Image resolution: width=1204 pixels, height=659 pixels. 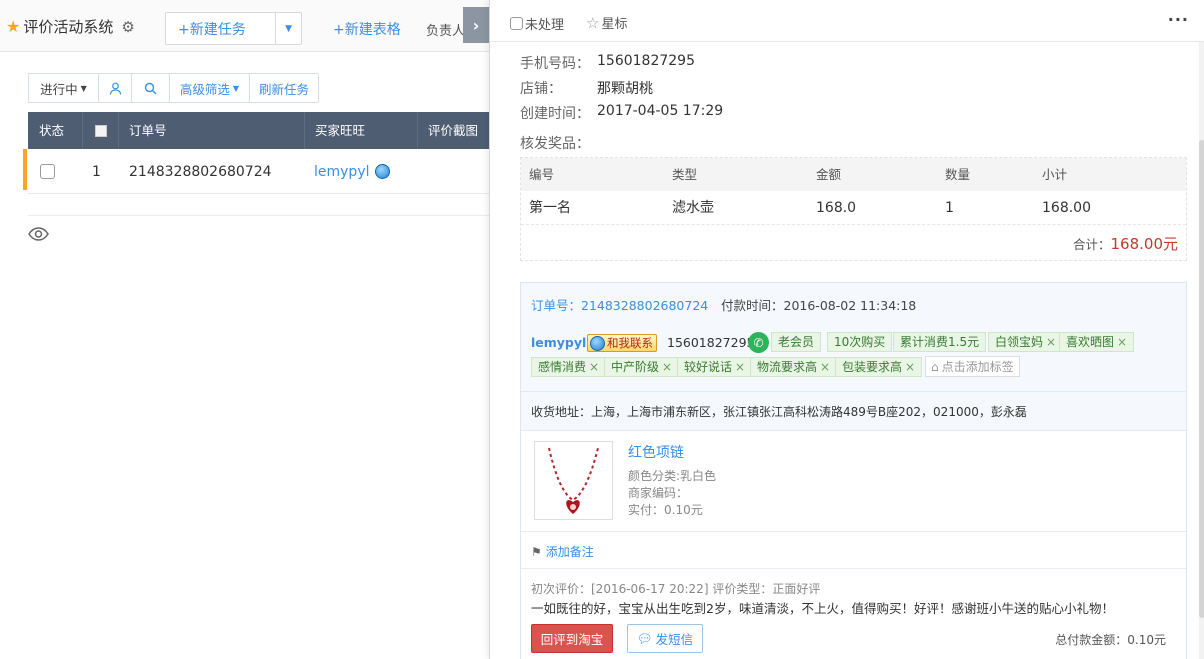 What do you see at coordinates (665, 510) in the screenshot?
I see `product-paid: 实付：0.10元` at bounding box center [665, 510].